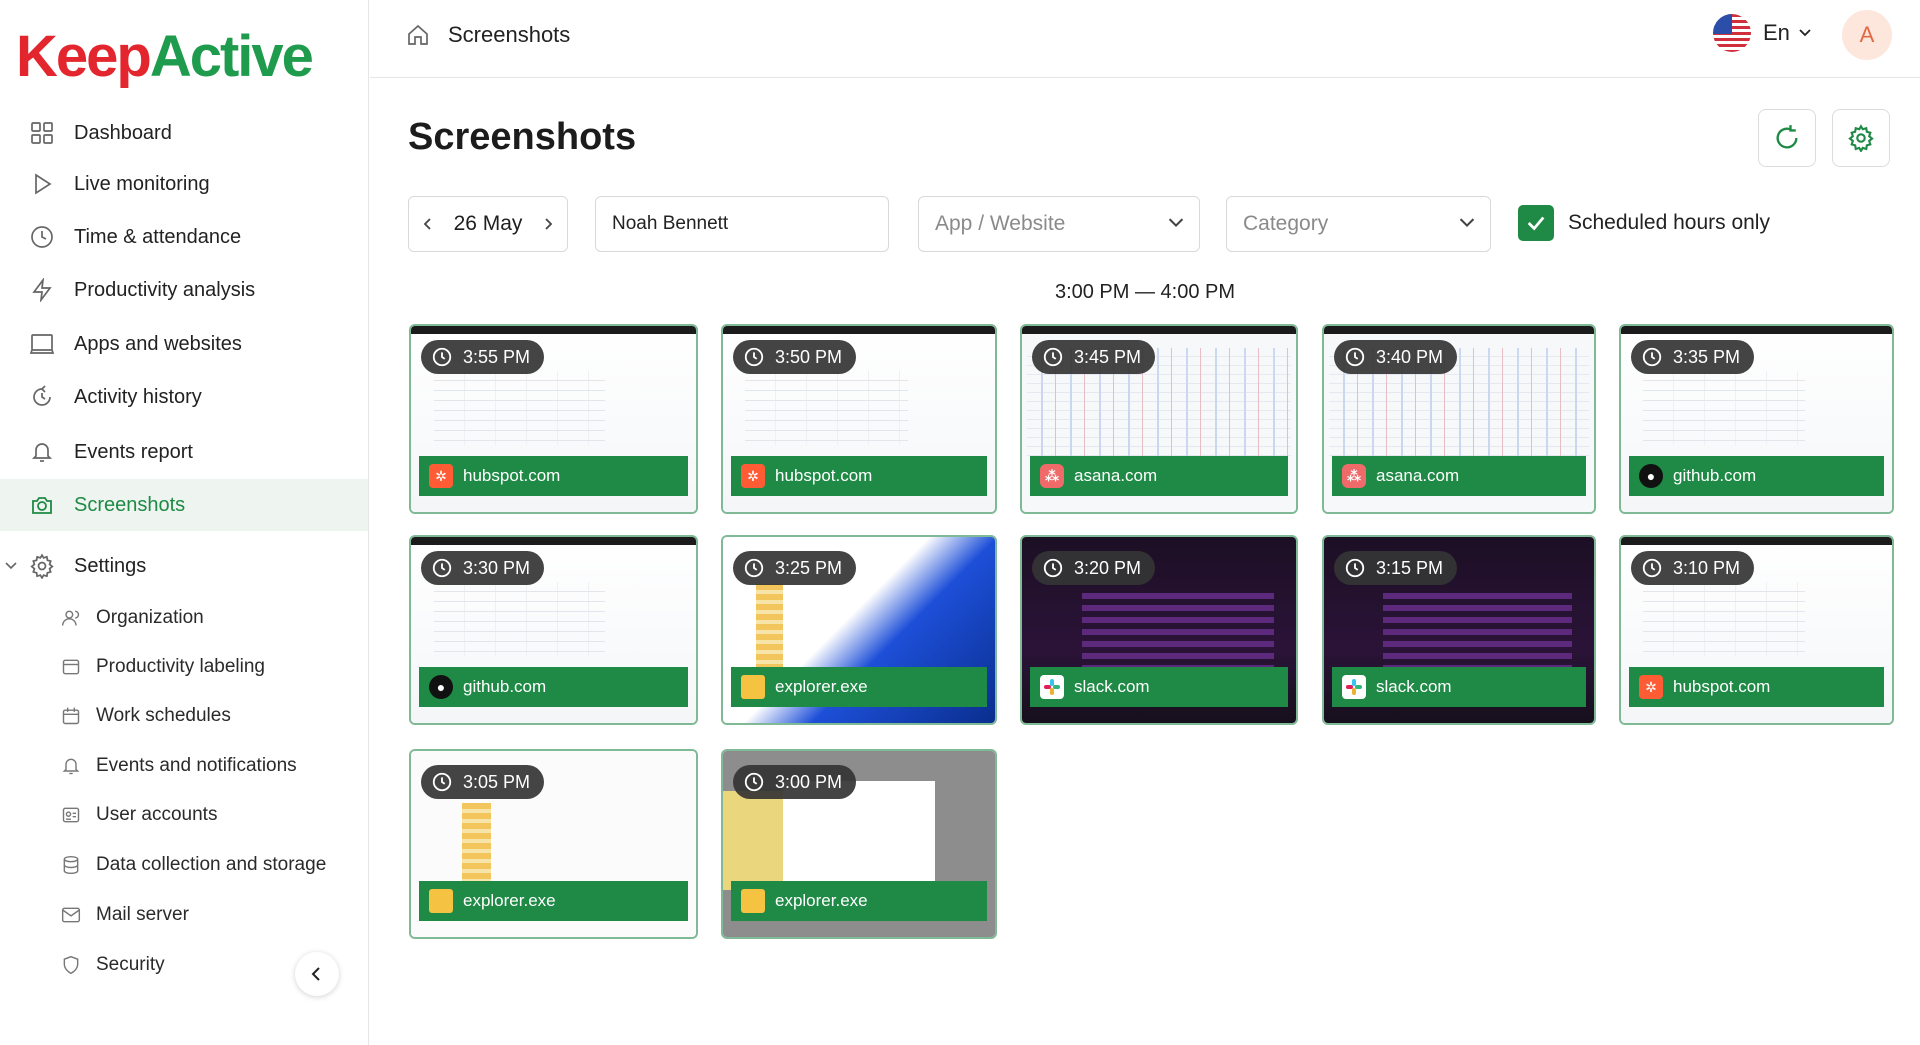 This screenshot has width=1920, height=1045. Describe the element at coordinates (1145, 292) in the screenshot. I see `time-range-label: 3:00 PM — 4:00 PM` at that location.